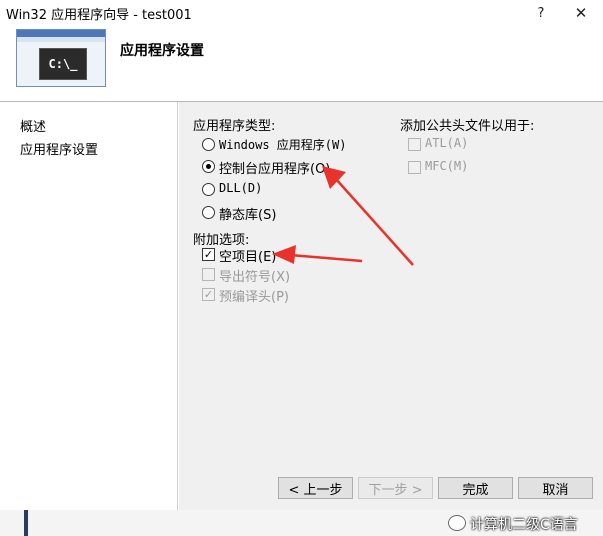 The image size is (603, 536). Describe the element at coordinates (315, 488) in the screenshot. I see `prev-button: < 上一步` at that location.